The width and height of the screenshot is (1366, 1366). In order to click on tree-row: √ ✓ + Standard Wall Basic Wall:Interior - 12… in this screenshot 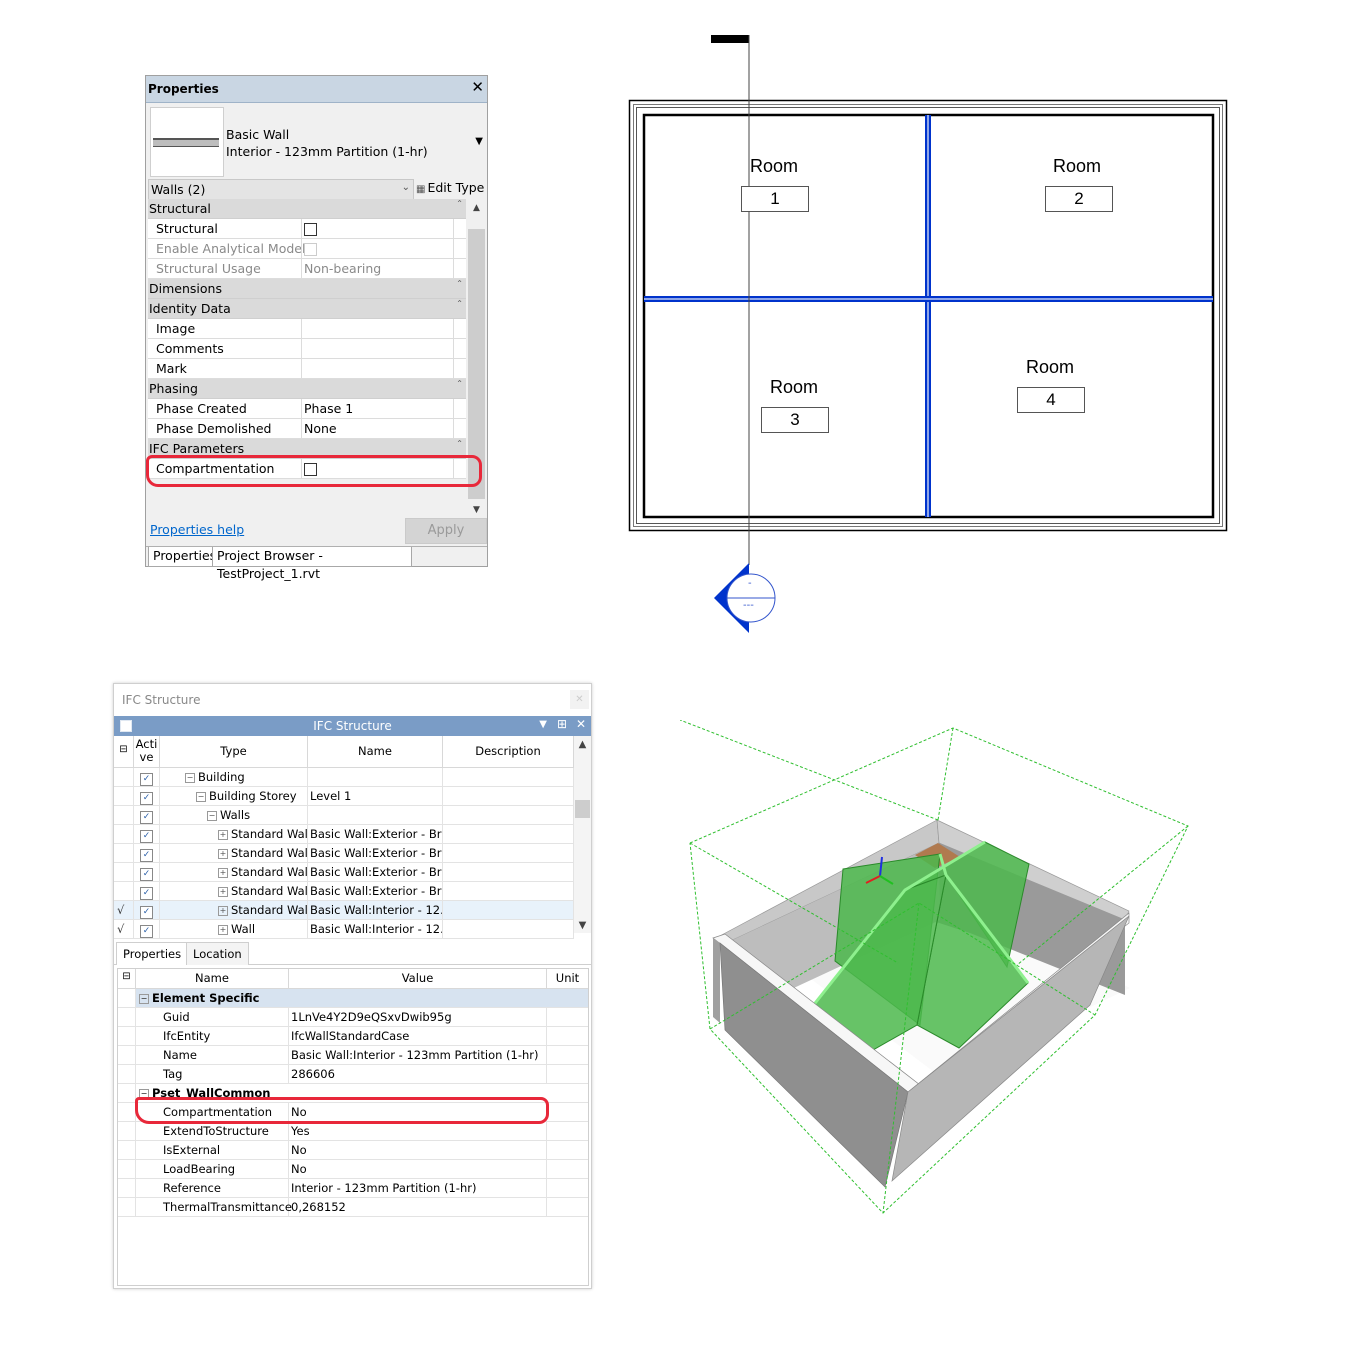, I will do `click(344, 910)`.